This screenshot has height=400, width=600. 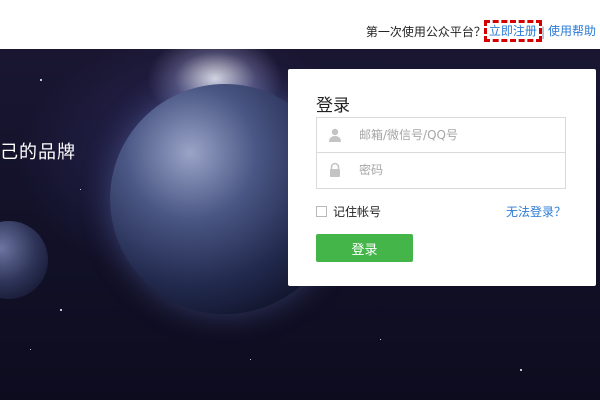 I want to click on remember-account: 记住帐号, so click(x=348, y=211).